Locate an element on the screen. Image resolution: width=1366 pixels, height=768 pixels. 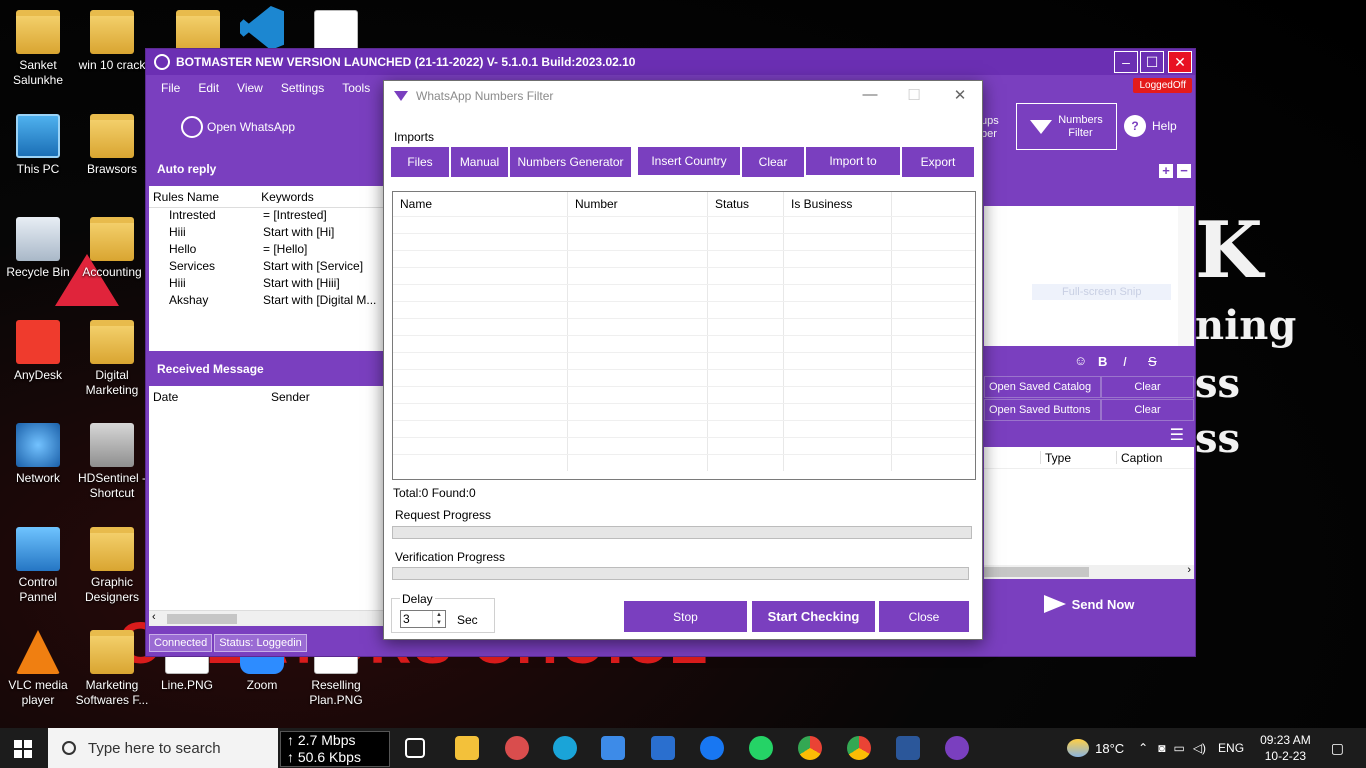
send-now-button: Send Now is located at coordinates (1089, 604).